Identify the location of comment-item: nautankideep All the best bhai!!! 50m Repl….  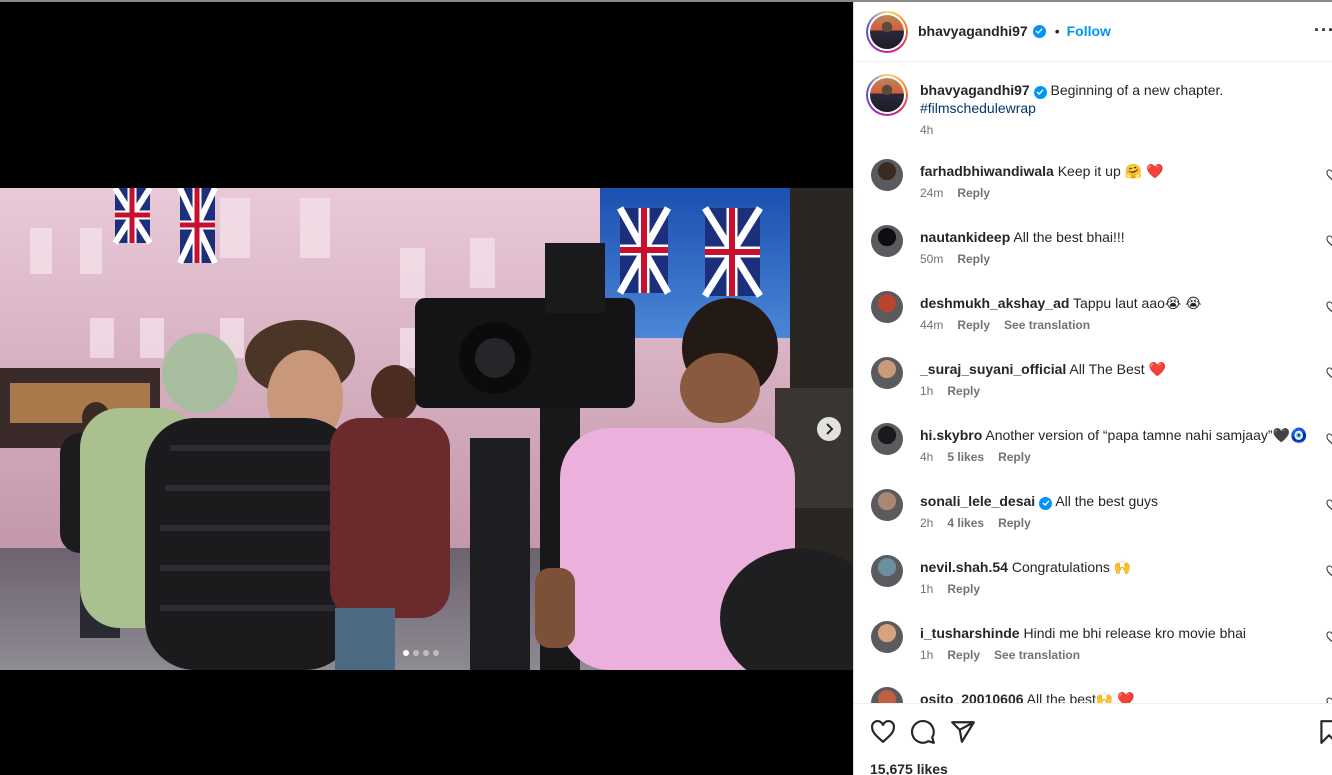
(1093, 253).